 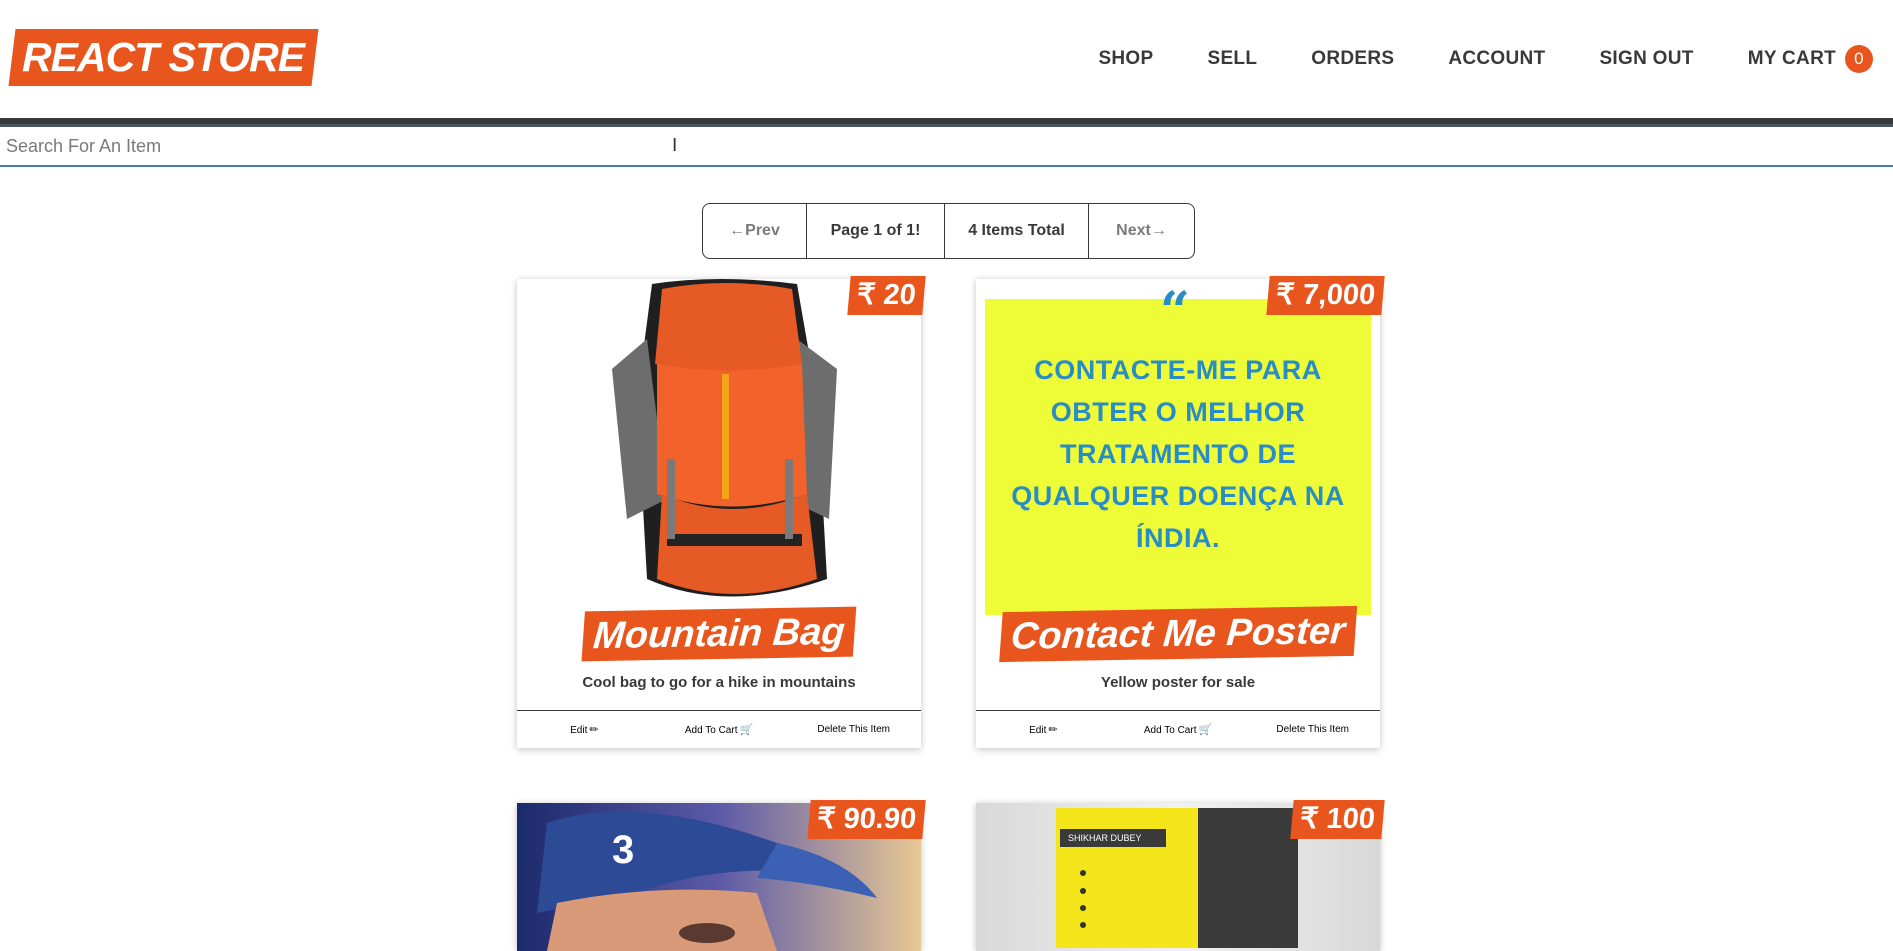 I want to click on text-cursor-icon: I, so click(x=675, y=145).